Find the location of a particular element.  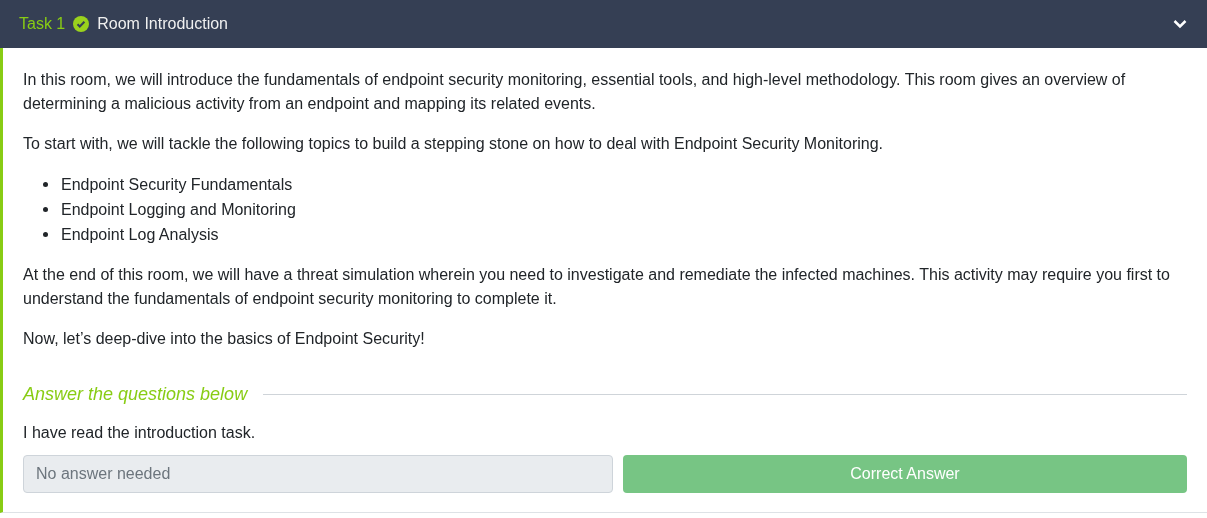

task-title: Room Introduction is located at coordinates (162, 24).